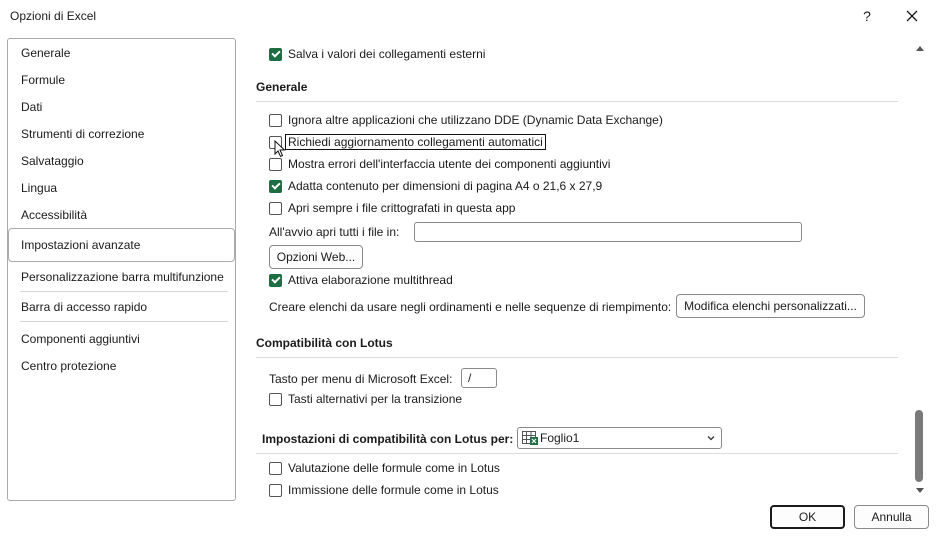 This screenshot has height=536, width=936. Describe the element at coordinates (920, 491) in the screenshot. I see `scroll-down-arrow-icon` at that location.